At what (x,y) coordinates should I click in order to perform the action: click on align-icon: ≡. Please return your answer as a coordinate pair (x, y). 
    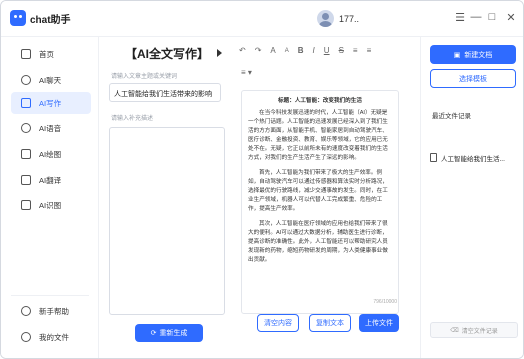
    Looking at the image, I should click on (355, 50).